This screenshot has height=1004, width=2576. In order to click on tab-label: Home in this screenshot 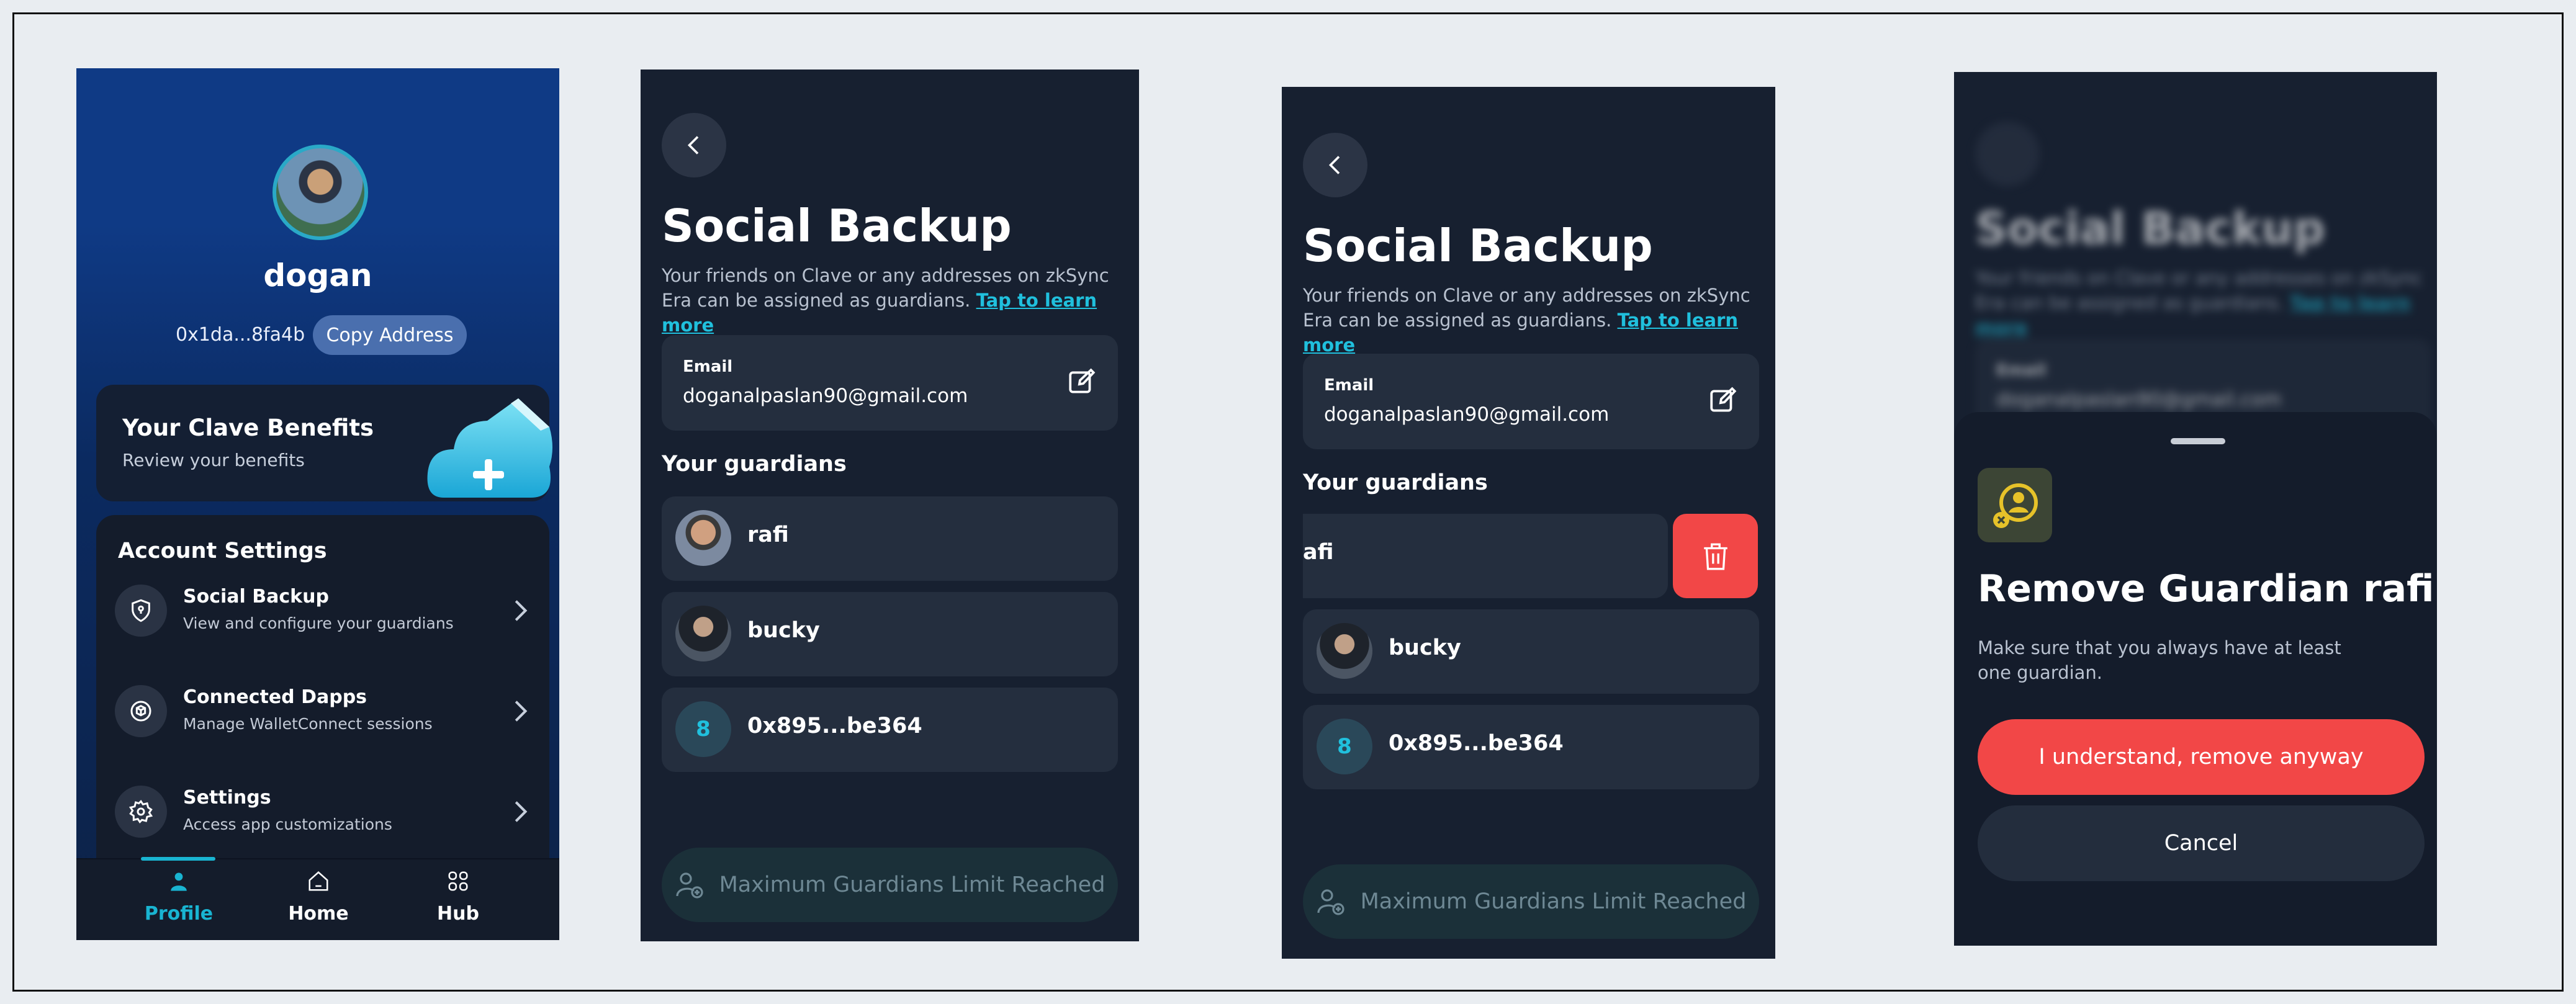, I will do `click(318, 914)`.